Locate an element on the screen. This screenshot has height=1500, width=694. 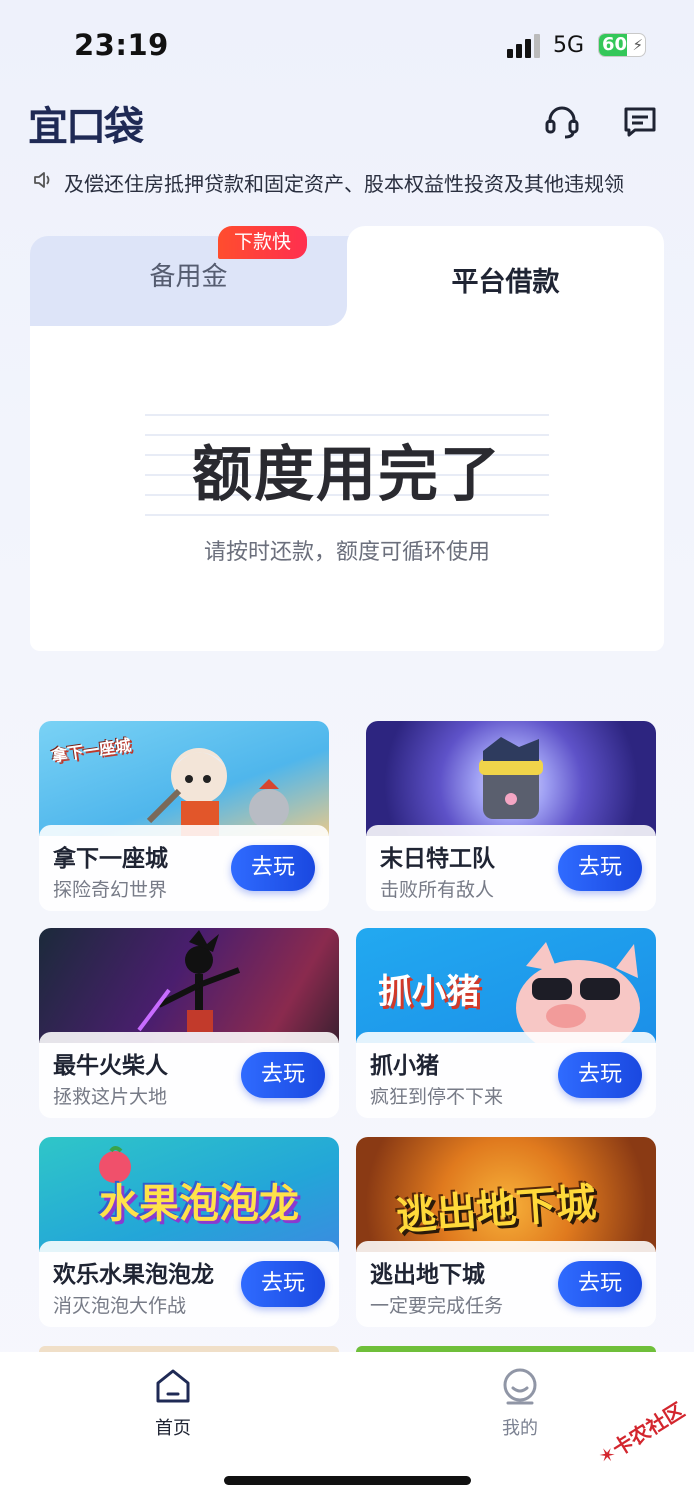
nav-home: 首页 is located at coordinates (173, 1403).